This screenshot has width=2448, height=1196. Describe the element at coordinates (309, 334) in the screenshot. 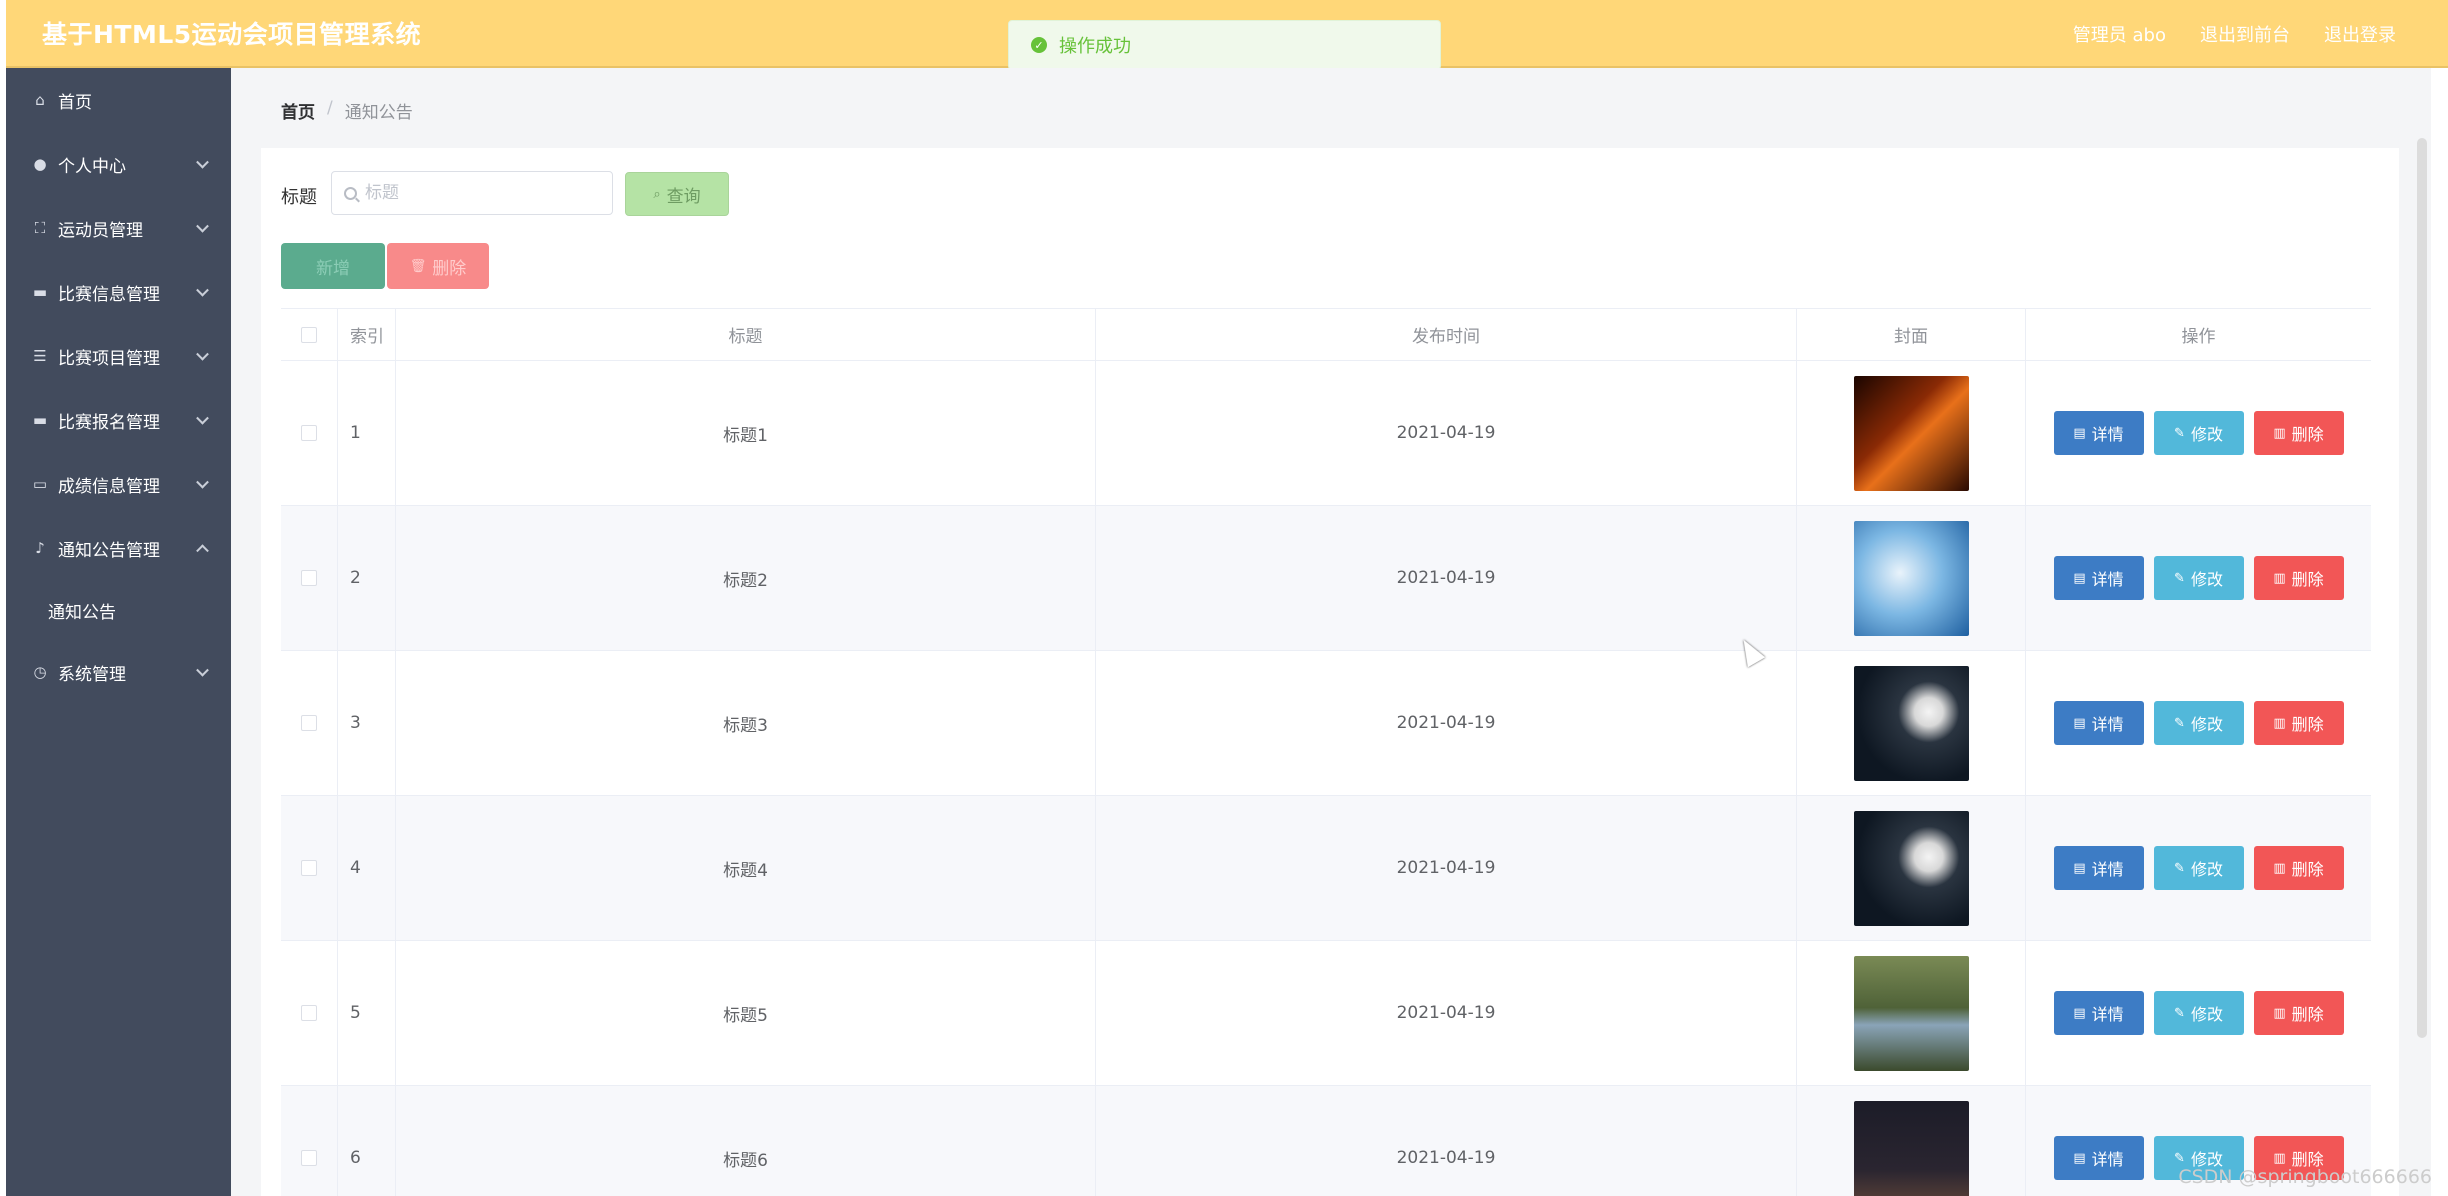

I see `select-all-checkbox` at that location.